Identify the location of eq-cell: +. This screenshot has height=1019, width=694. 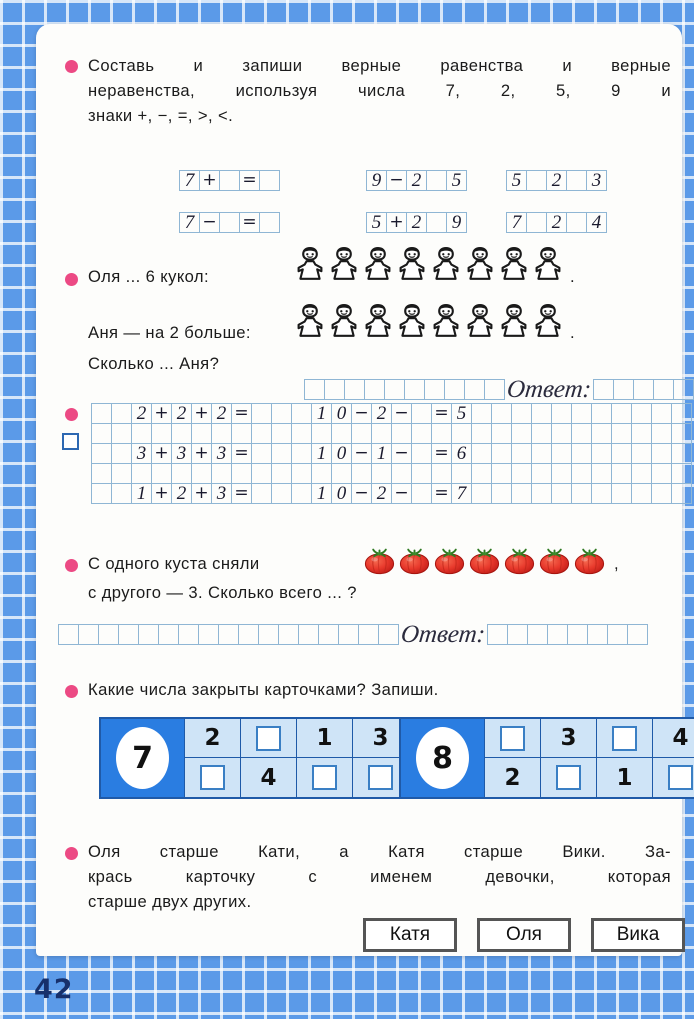
(209, 180).